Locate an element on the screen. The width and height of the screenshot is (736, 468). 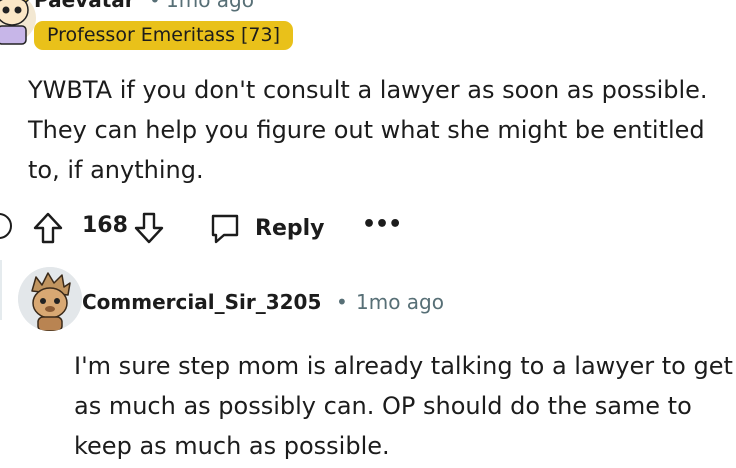
upvote-button is located at coordinates (48, 228).